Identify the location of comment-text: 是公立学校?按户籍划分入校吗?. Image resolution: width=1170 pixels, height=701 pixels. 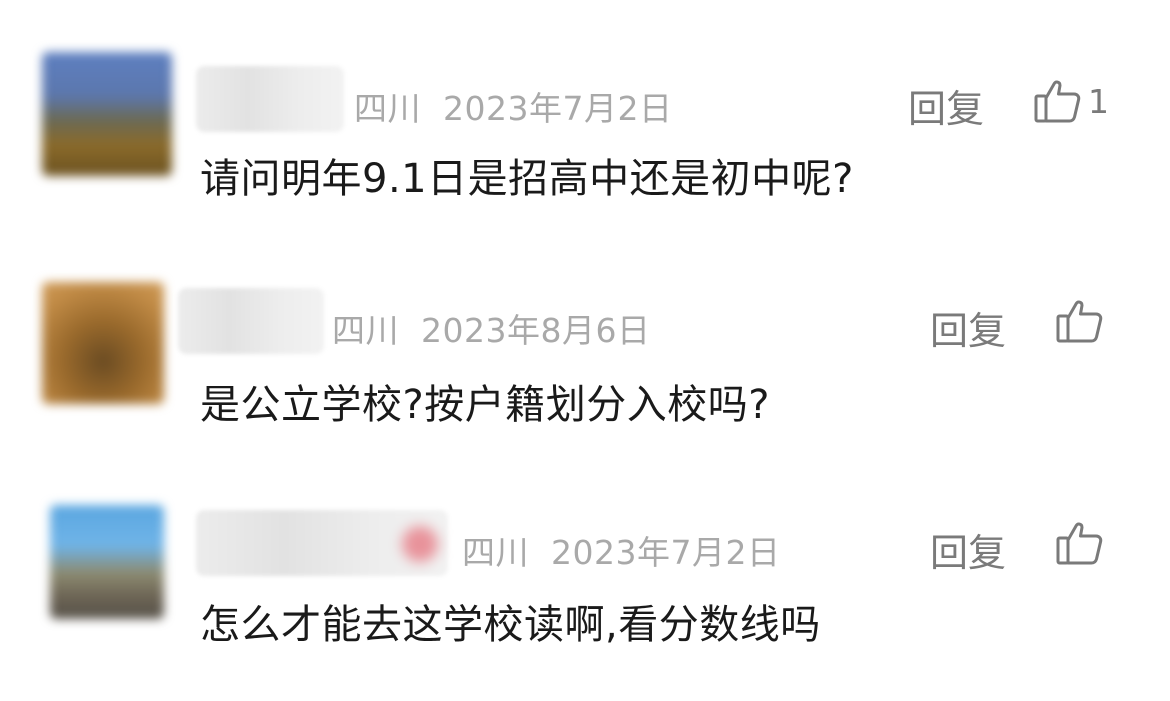
(485, 405).